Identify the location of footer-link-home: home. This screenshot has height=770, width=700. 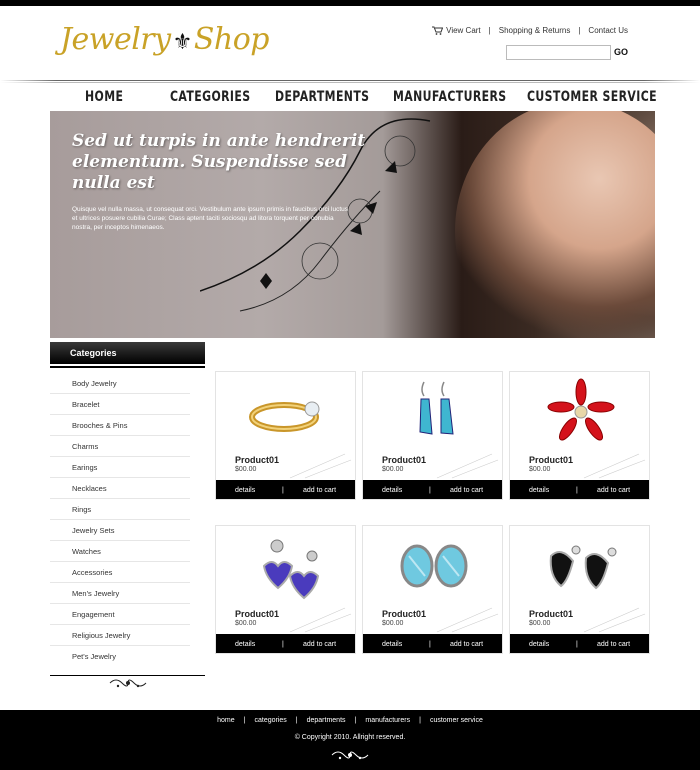
(226, 720).